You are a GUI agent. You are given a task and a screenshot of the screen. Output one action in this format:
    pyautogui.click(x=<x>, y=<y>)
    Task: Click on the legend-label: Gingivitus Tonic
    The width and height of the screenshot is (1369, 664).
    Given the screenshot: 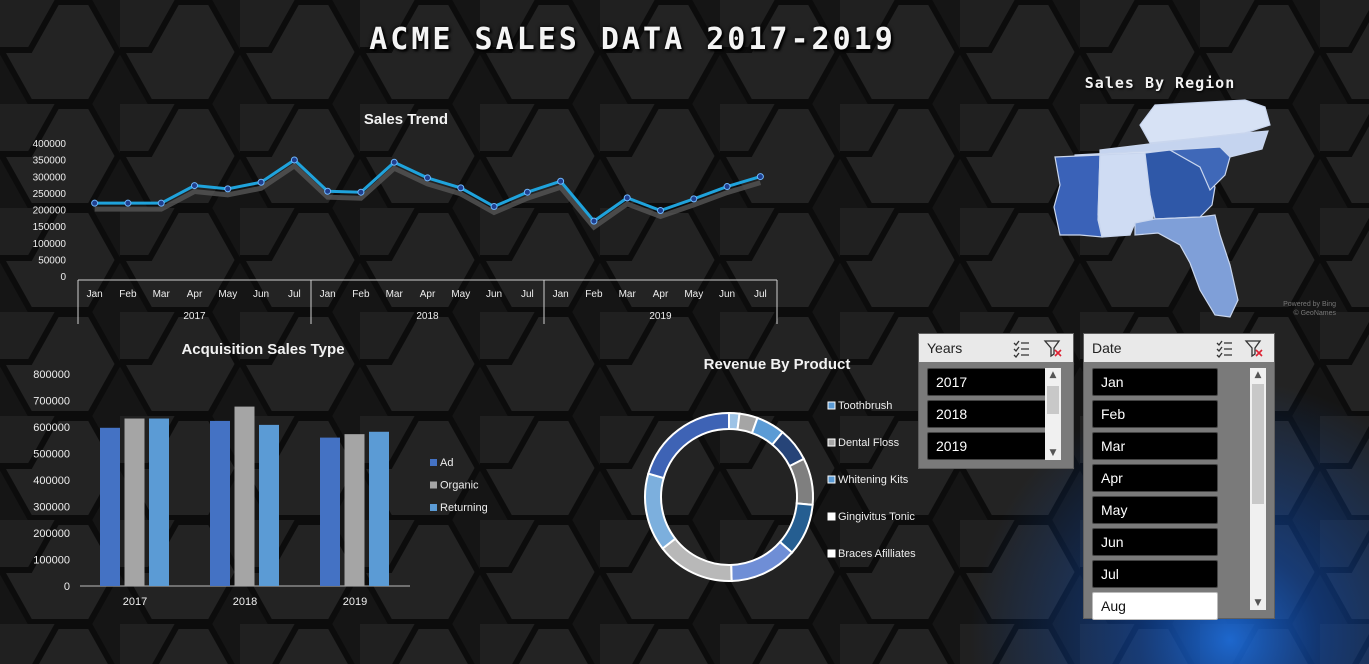 What is the action you would take?
    pyautogui.click(x=876, y=517)
    